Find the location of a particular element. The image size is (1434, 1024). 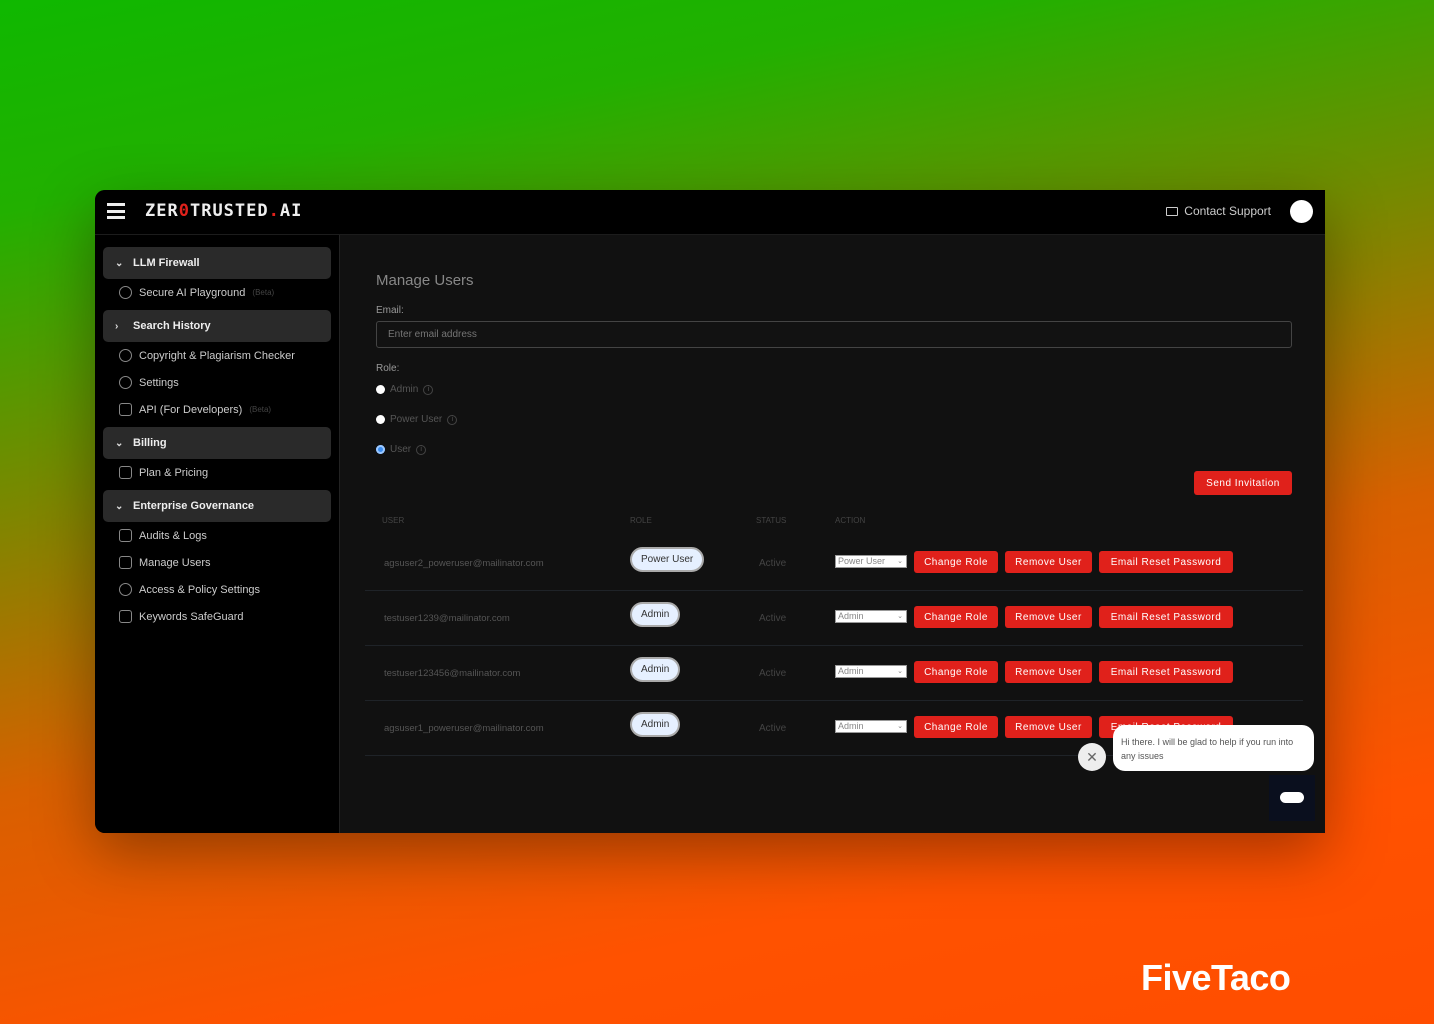

column-header-role: ROLE is located at coordinates (641, 520).